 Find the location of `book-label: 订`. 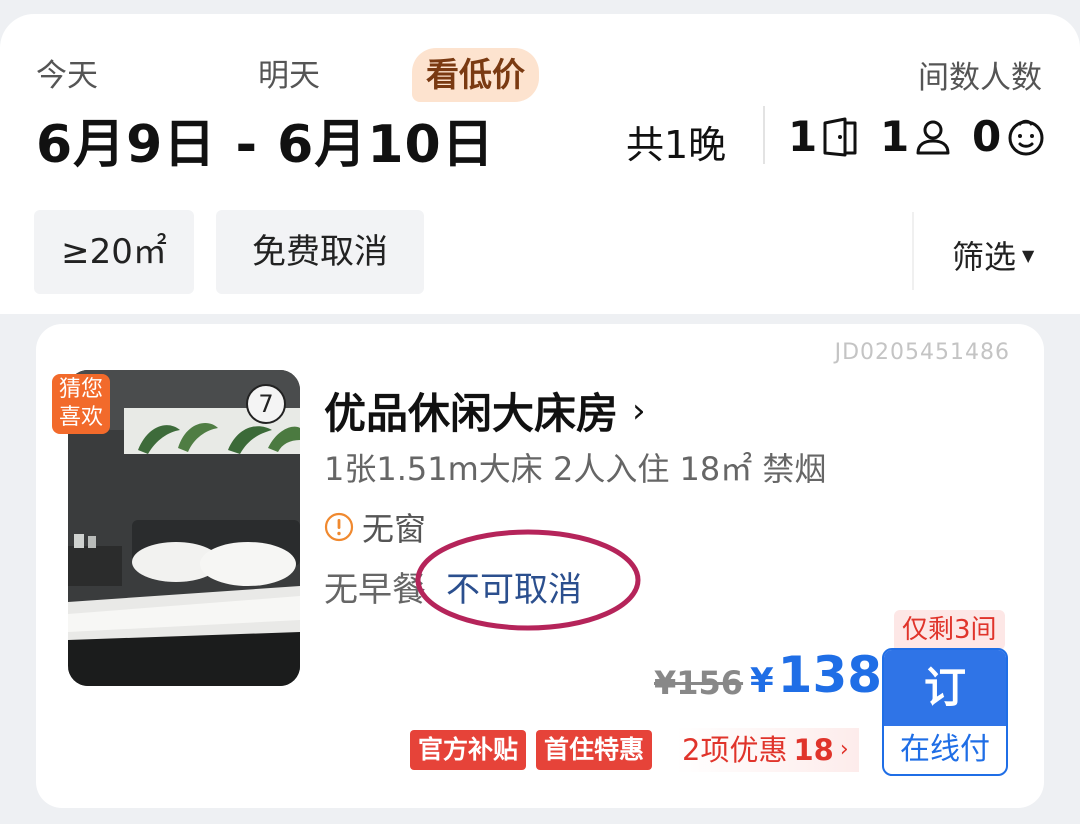

book-label: 订 is located at coordinates (945, 688).